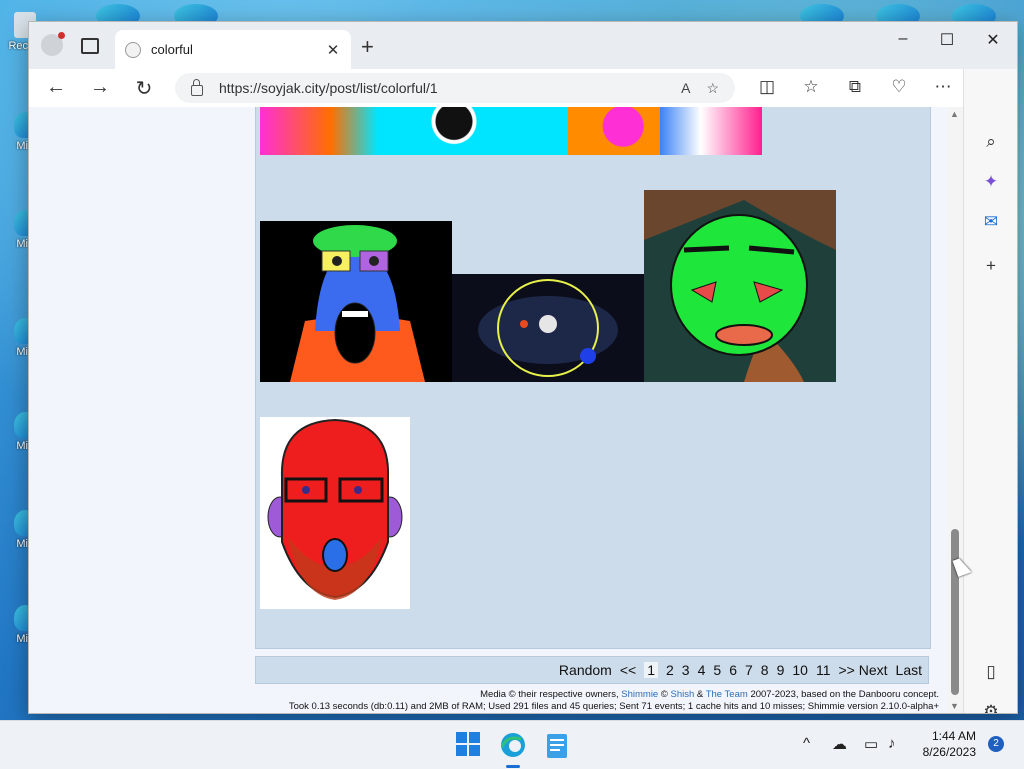  What do you see at coordinates (993, 40) in the screenshot?
I see `close-window-button: ✕` at bounding box center [993, 40].